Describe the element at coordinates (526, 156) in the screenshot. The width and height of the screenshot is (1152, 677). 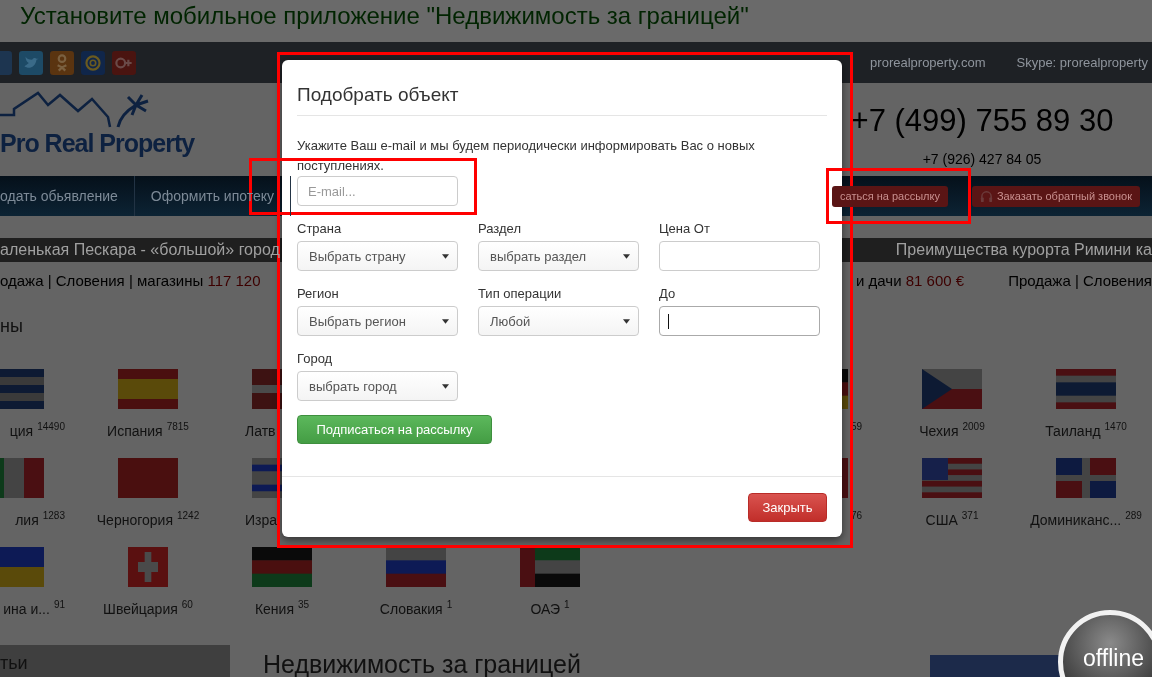
I see `modal-description: Укажите Ваш e-mail и мы будем периодически информировать Вас о новых поступлениях.` at that location.